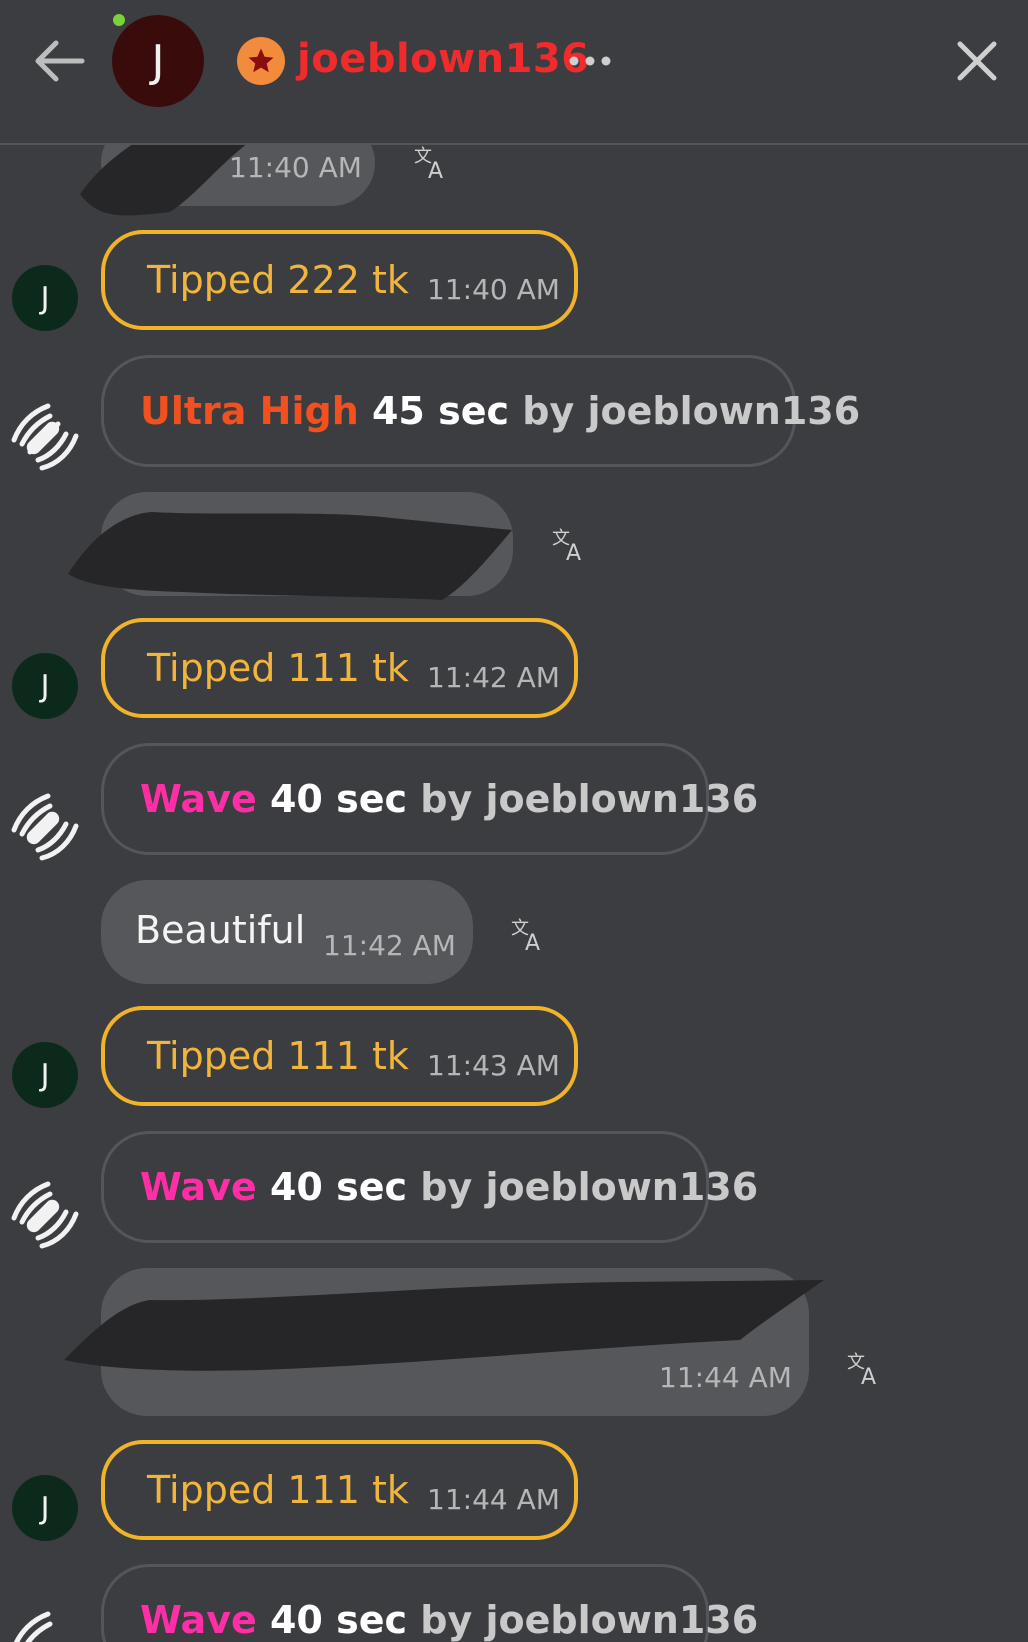  I want to click on vibration-message: Ultra High 45 sec by joeblown136, so click(480, 411).